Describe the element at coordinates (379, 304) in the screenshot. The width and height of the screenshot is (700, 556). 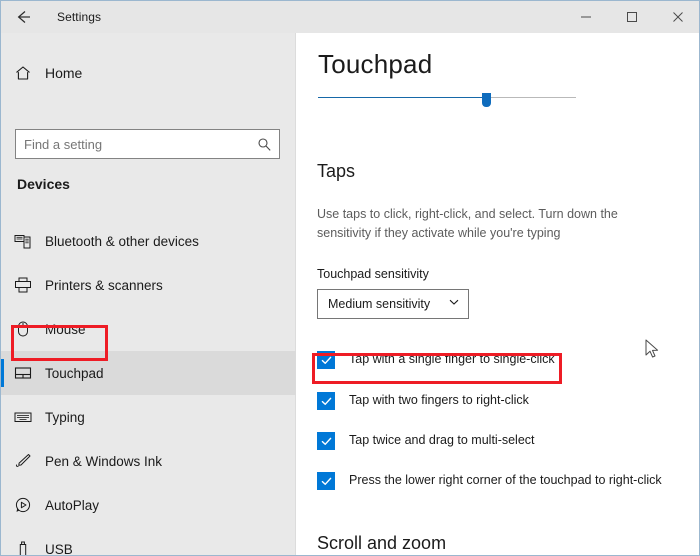
I see `touchpad-sensitivity-value: Medium sensitivity` at that location.